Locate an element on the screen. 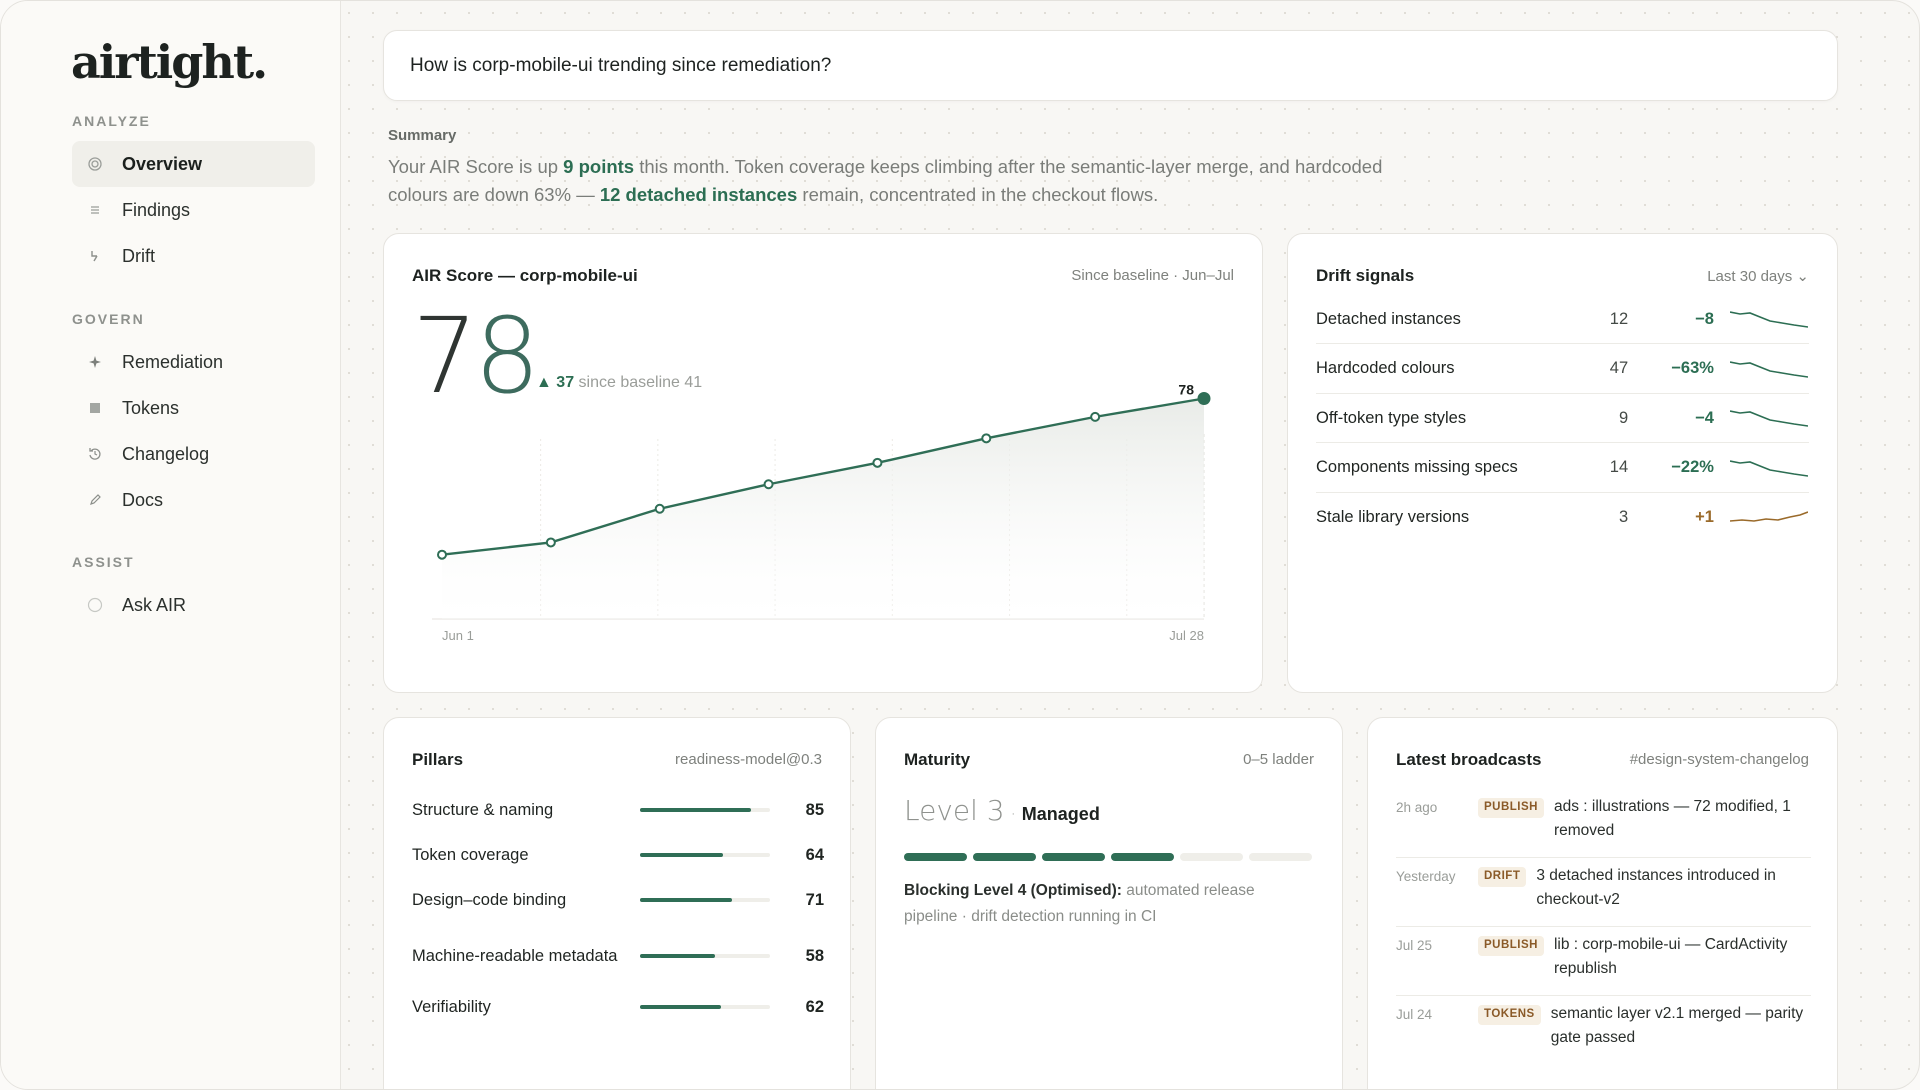  sidebar-item-label: Drift is located at coordinates (138, 255).